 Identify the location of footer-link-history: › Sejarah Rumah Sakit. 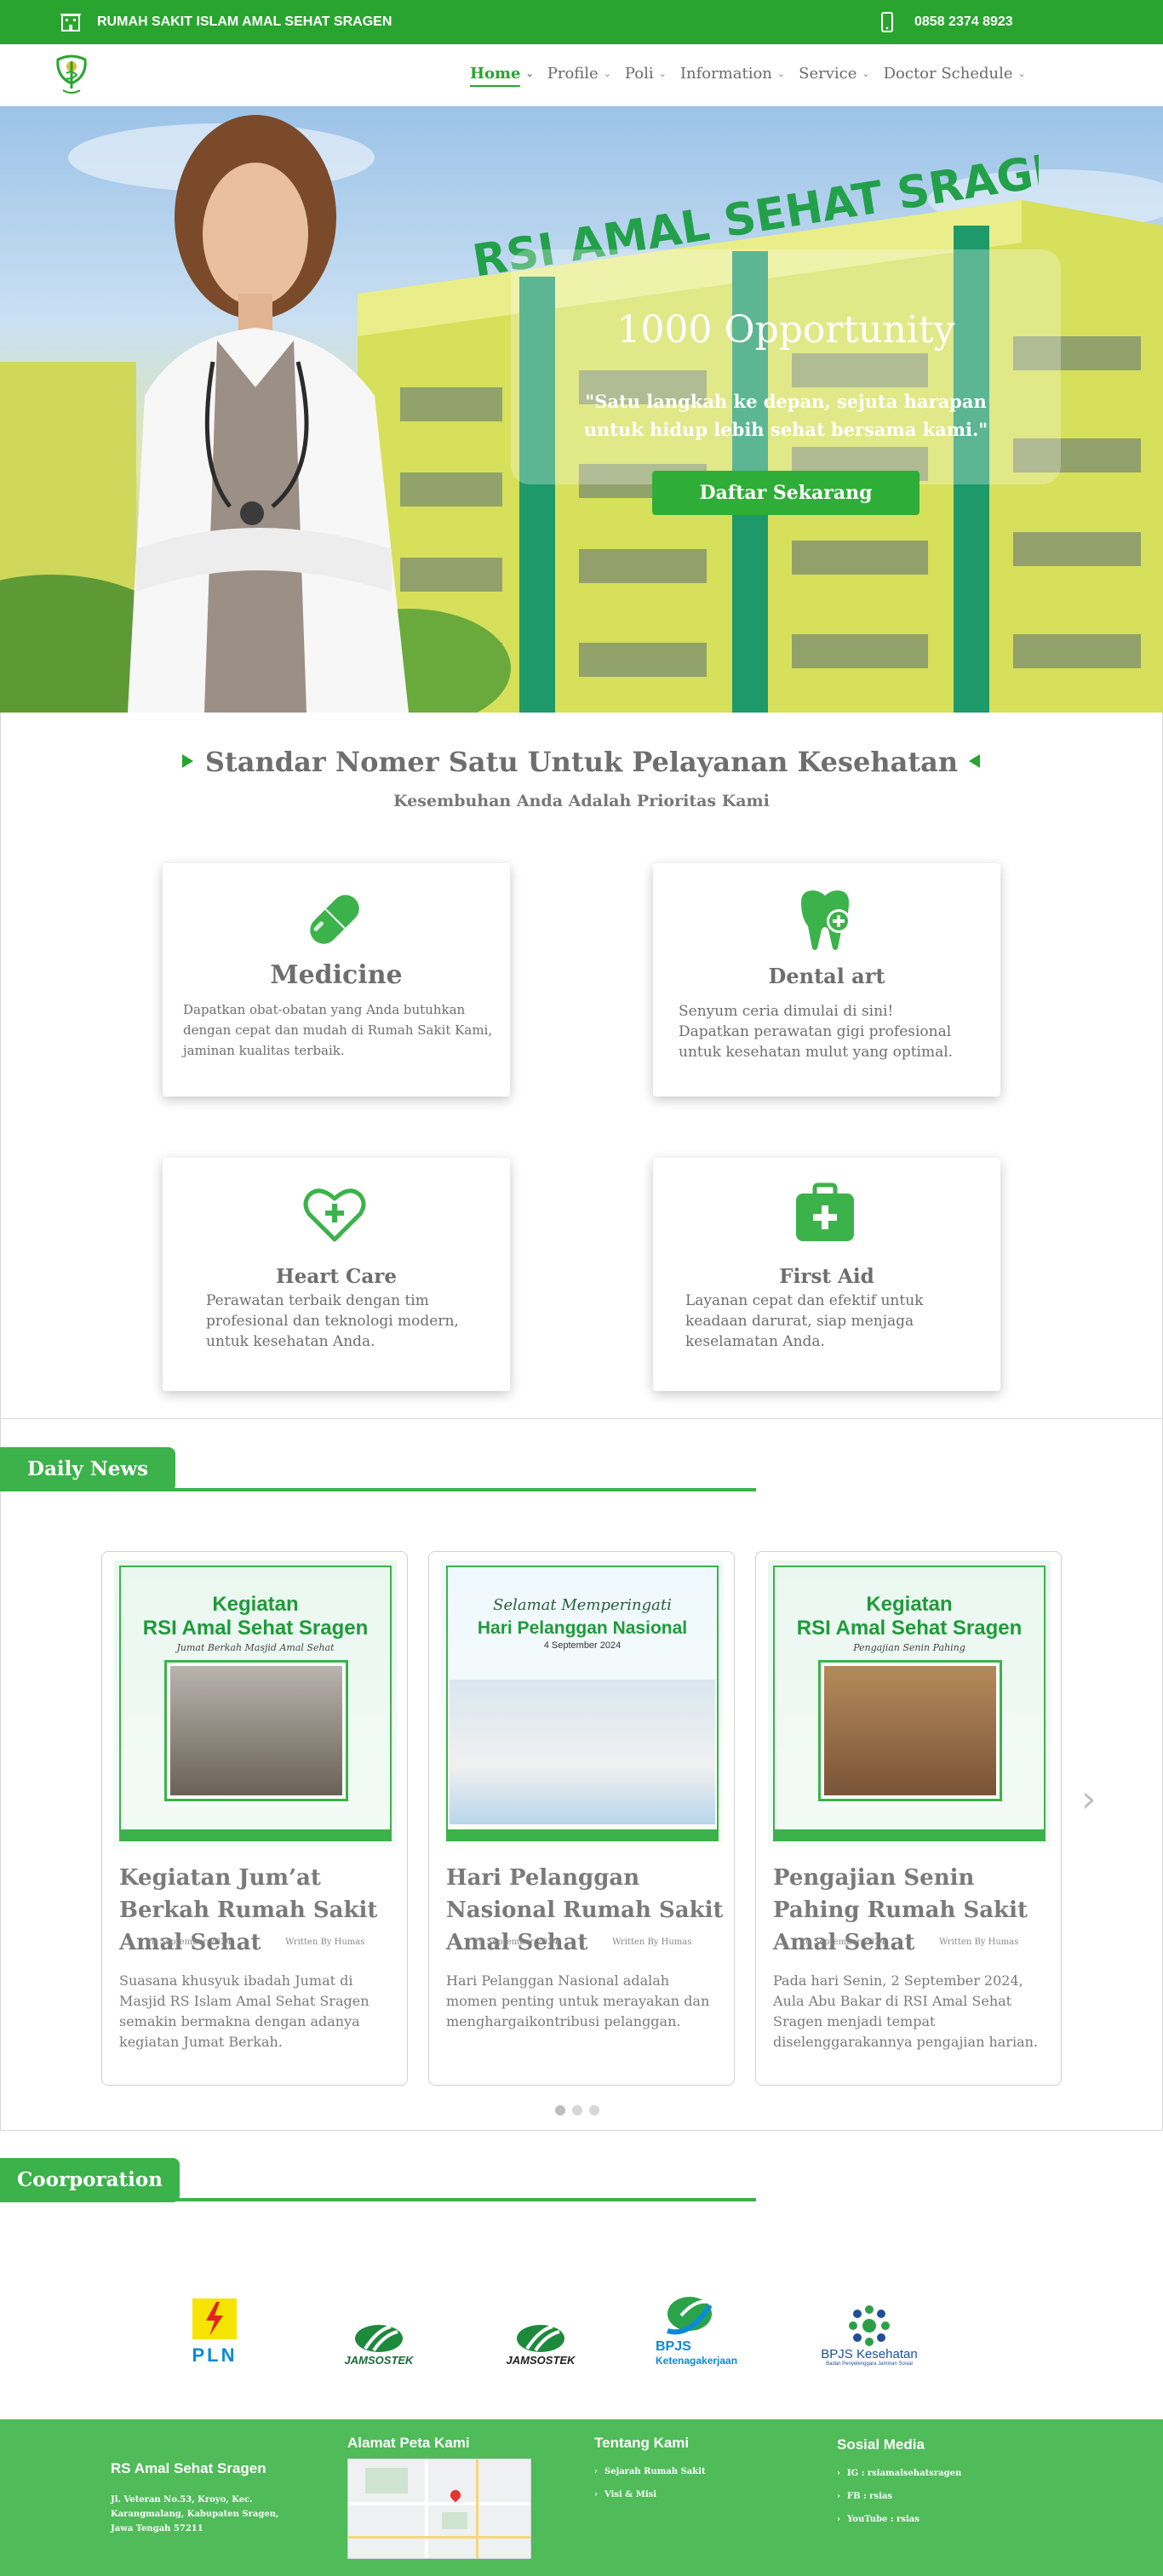
(696, 2471).